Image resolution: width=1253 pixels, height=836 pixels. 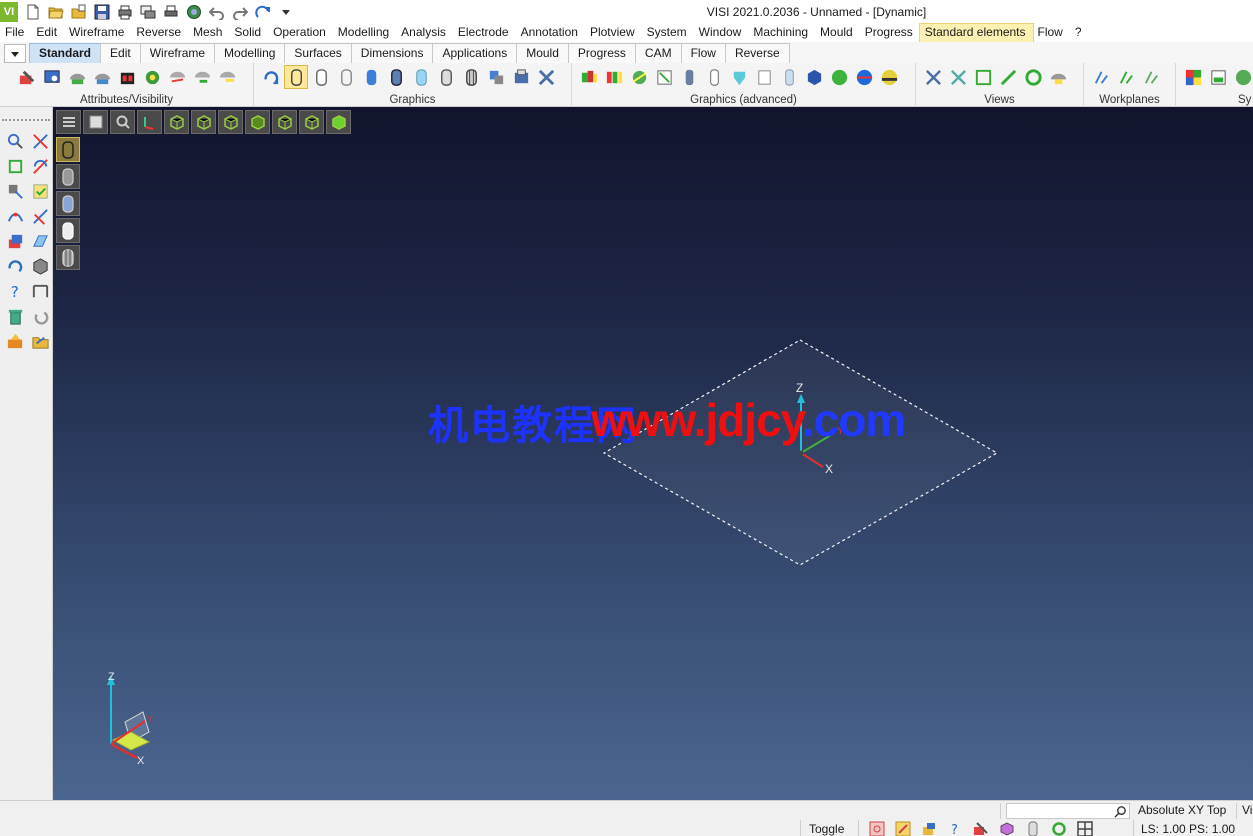 I want to click on open-drawing-icon, so click(x=40, y=341).